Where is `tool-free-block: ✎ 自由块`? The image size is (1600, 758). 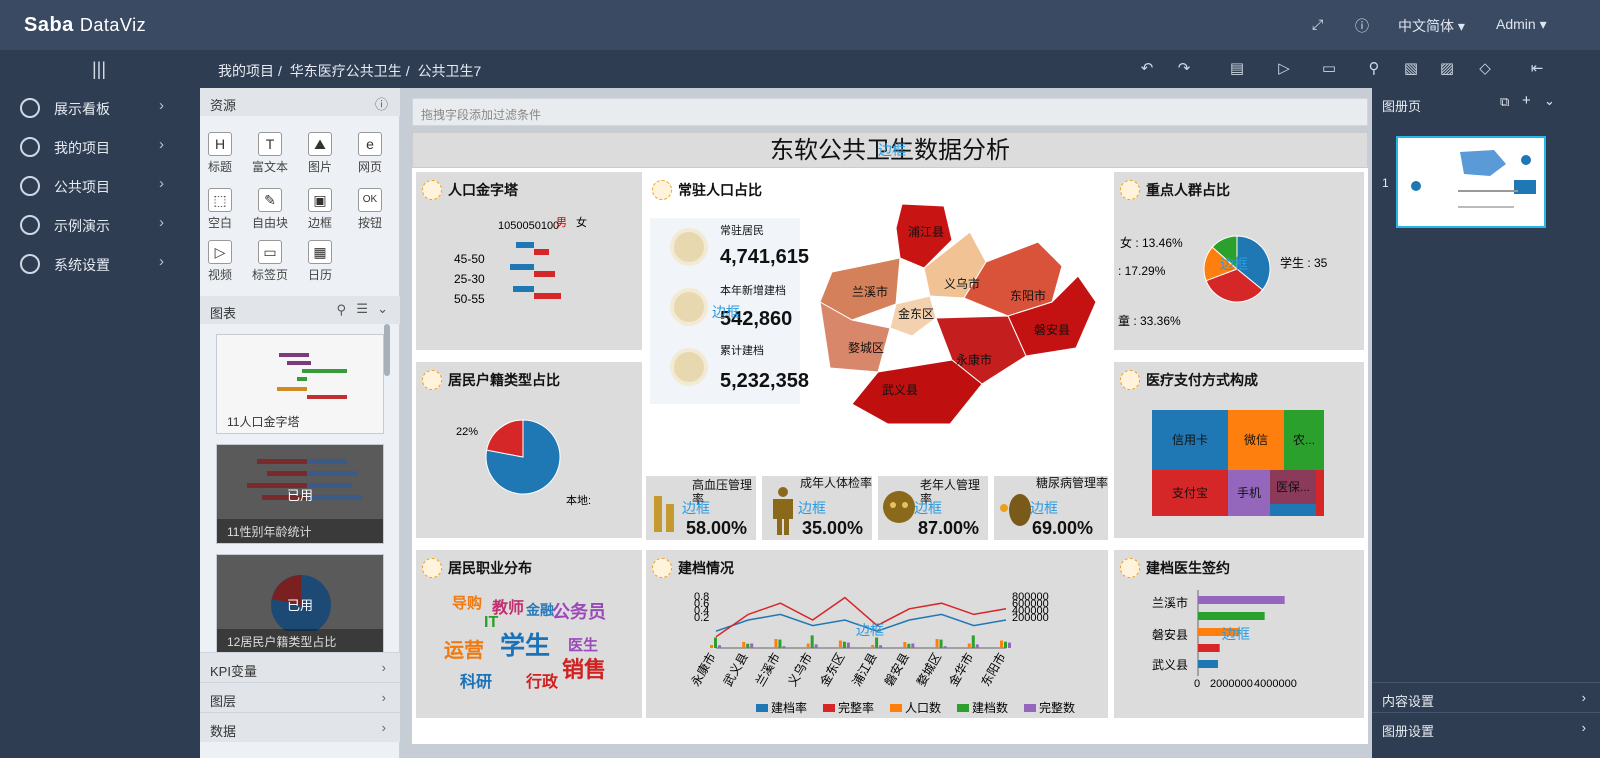 tool-free-block: ✎ 自由块 is located at coordinates (270, 212).